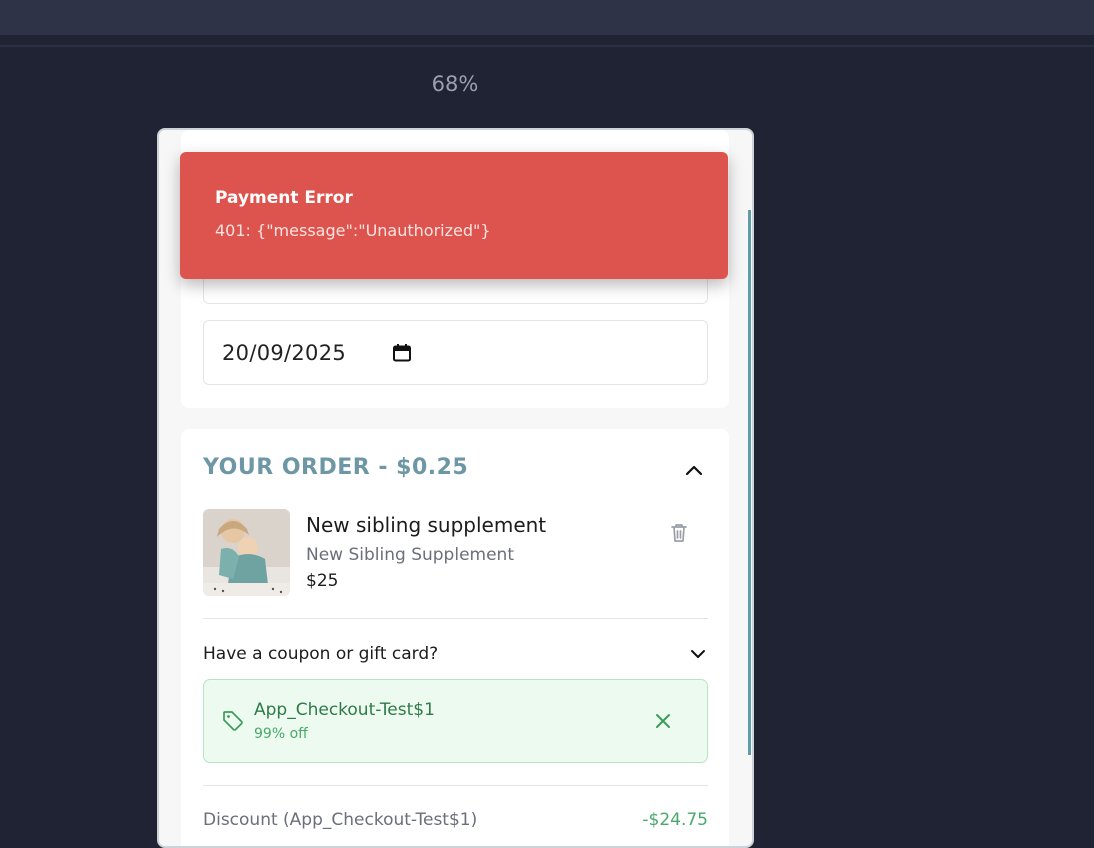  Describe the element at coordinates (353, 230) in the screenshot. I see `toast-message: 401: {"message":"Unauthorized"}` at that location.